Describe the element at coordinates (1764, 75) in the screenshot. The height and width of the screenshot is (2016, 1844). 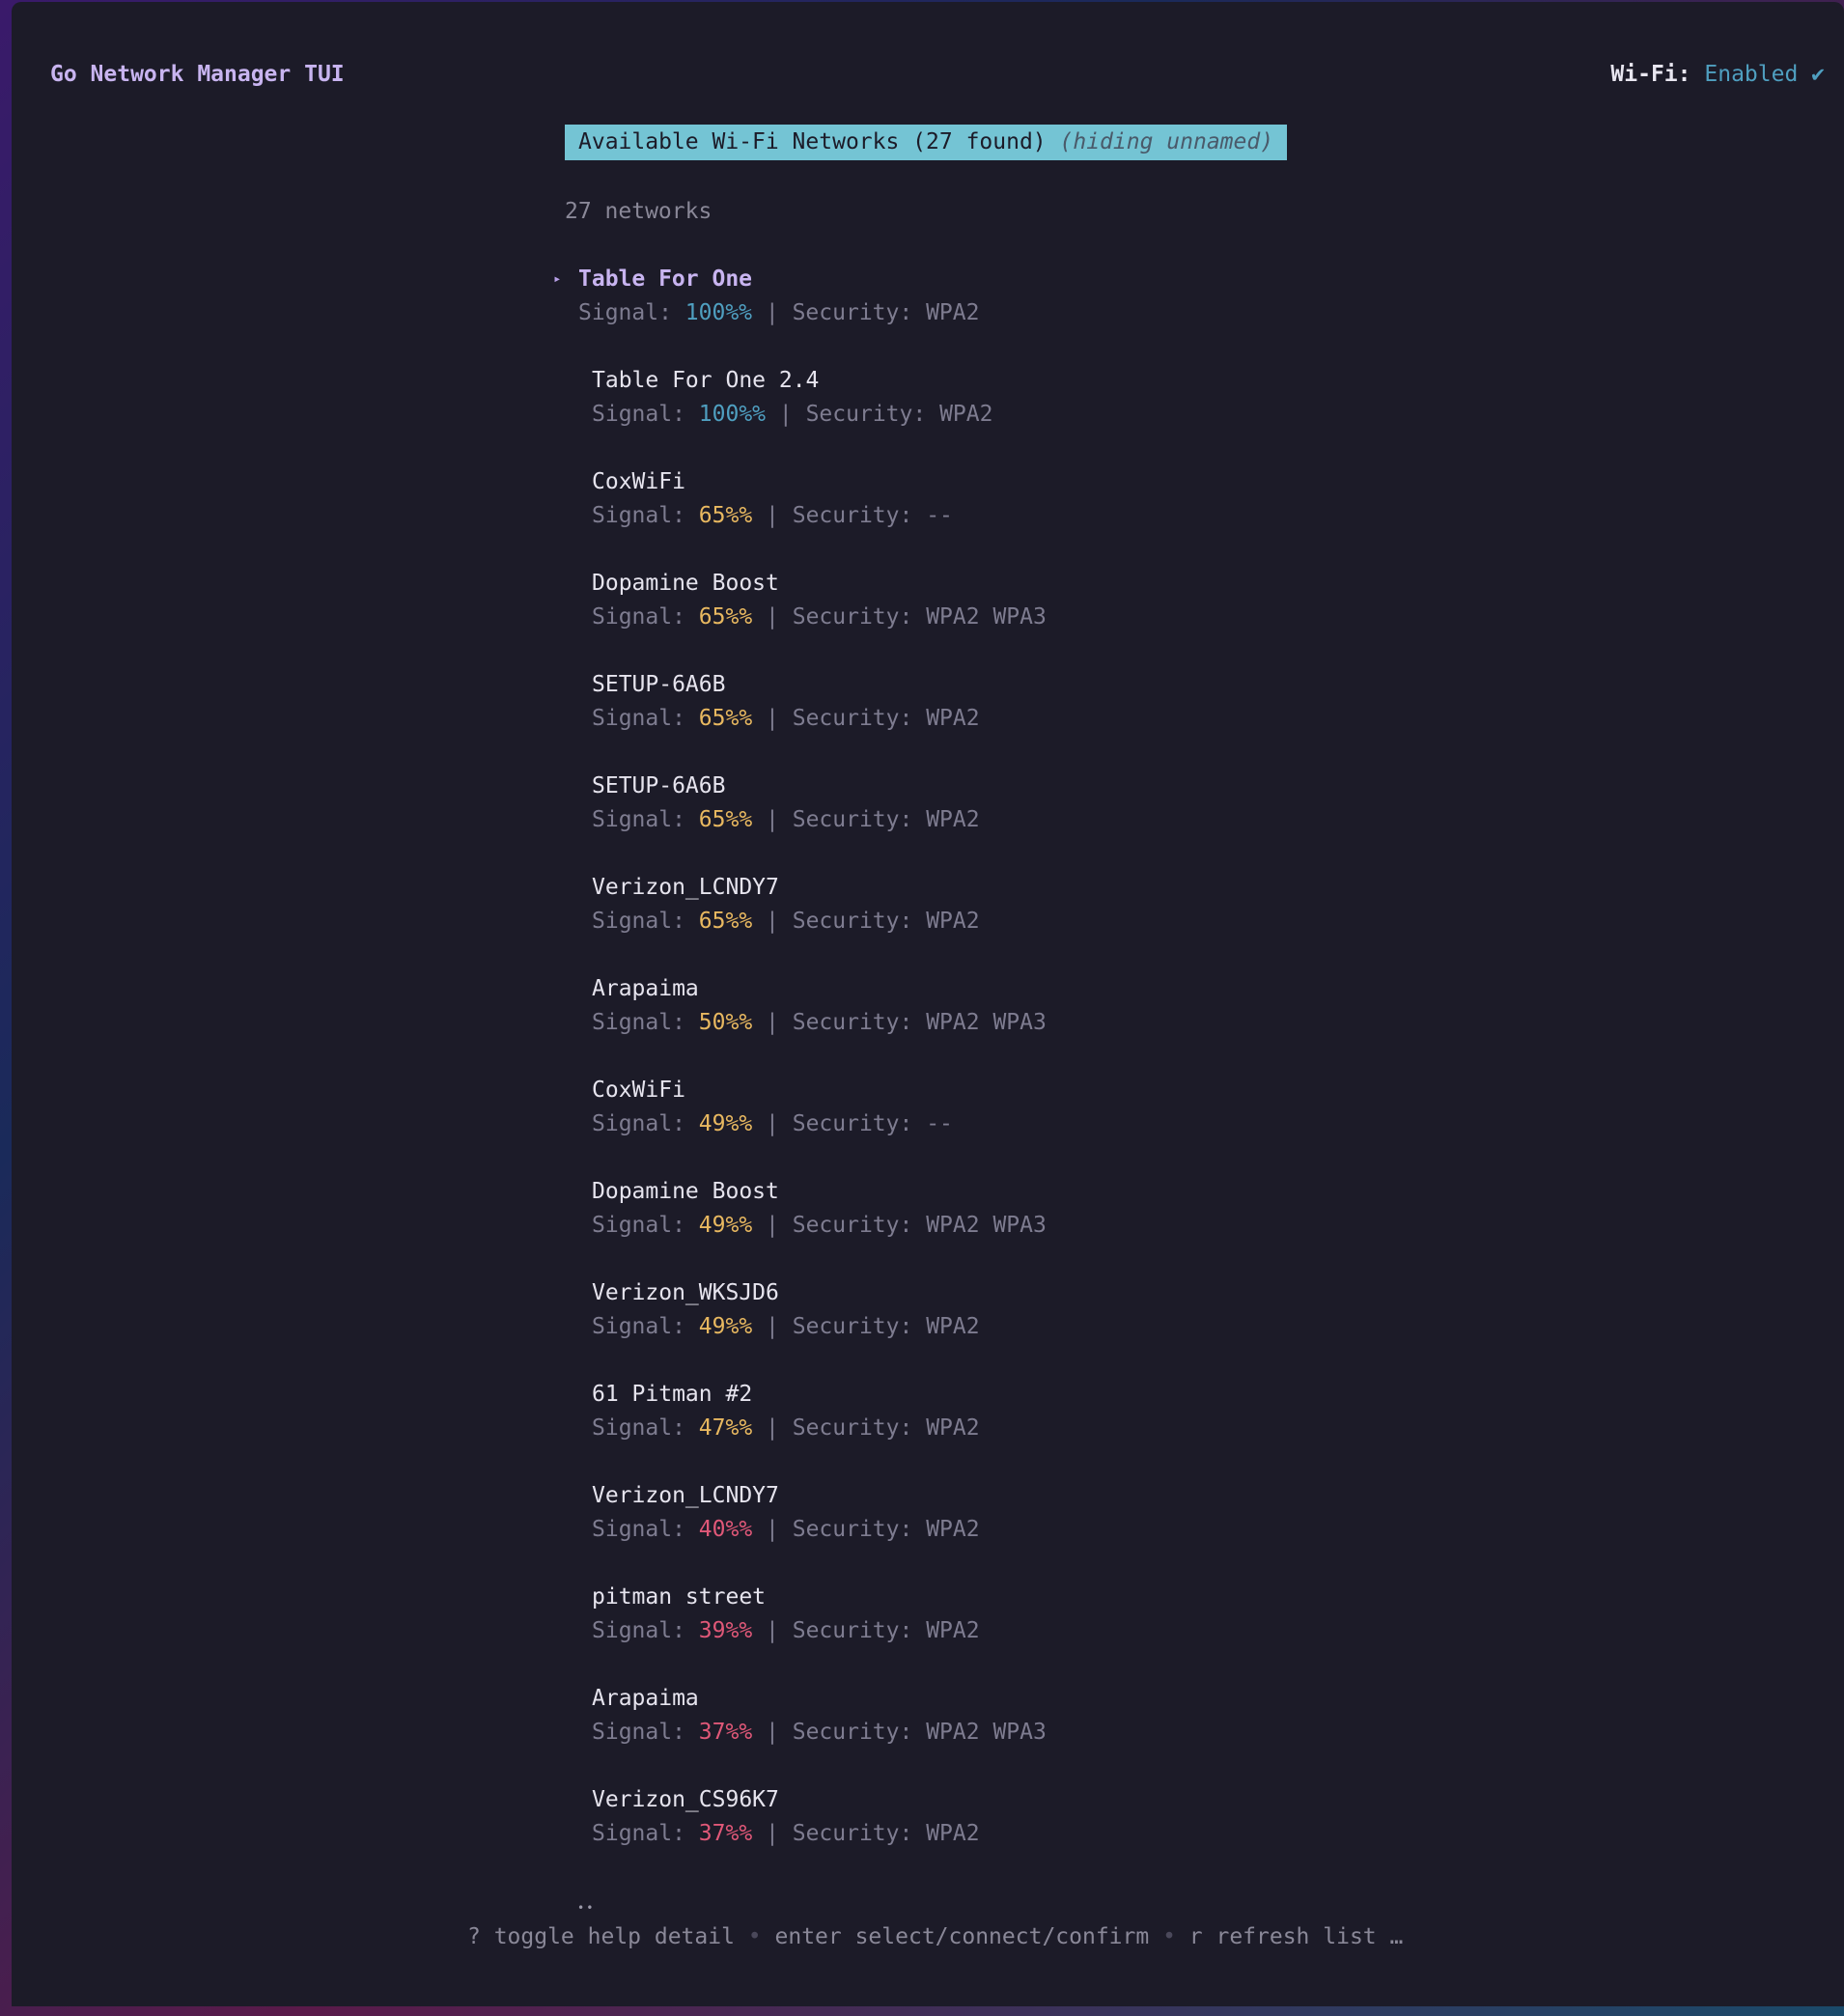
I see `wifi-status-value: Enabled ✔` at that location.